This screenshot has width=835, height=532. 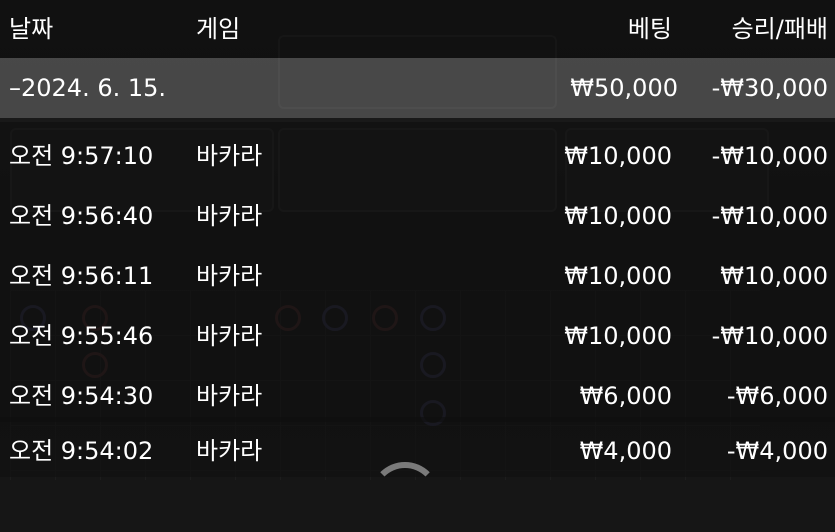 I want to click on row-time: 오전 9:57:10, so click(x=81, y=156).